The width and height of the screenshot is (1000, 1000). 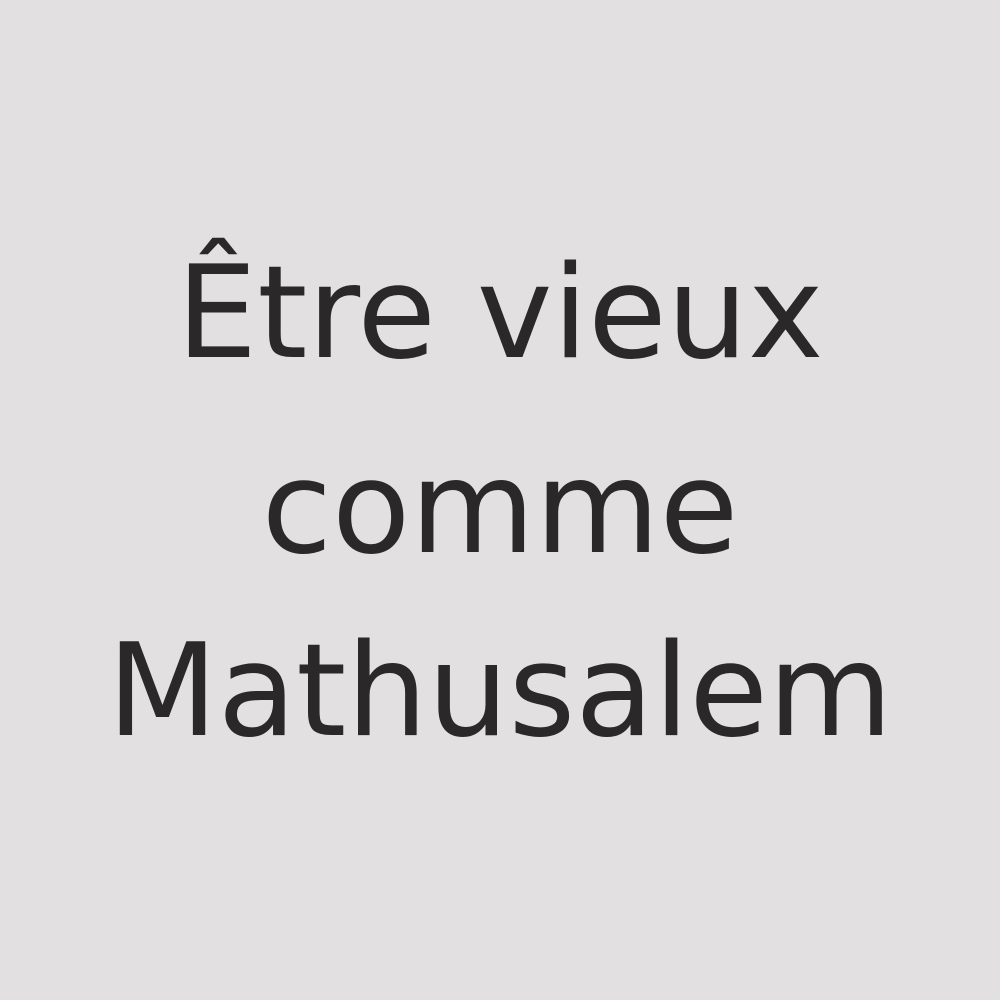 What do you see at coordinates (500, 691) in the screenshot?
I see `expression-line-3: Mathusalem` at bounding box center [500, 691].